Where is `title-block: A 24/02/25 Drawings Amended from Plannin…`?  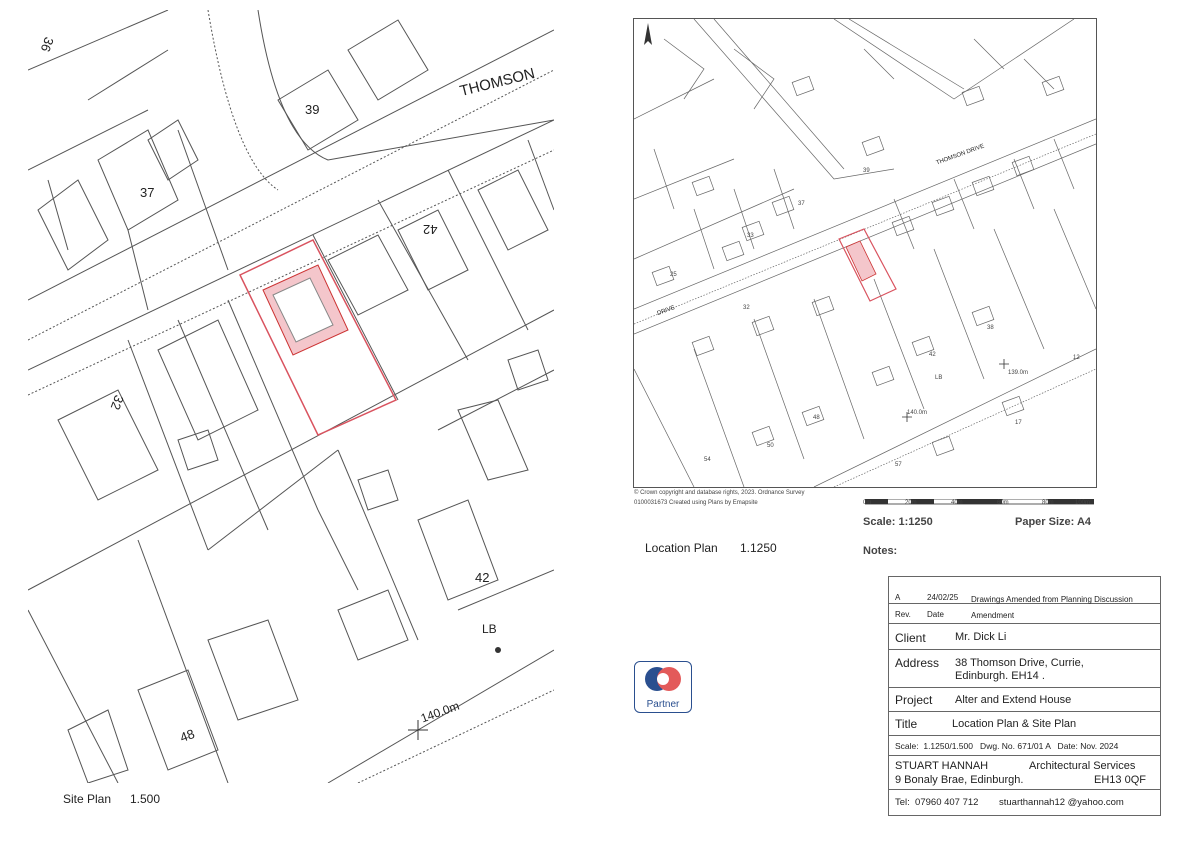 title-block: A 24/02/25 Drawings Amended from Plannin… is located at coordinates (1024, 696).